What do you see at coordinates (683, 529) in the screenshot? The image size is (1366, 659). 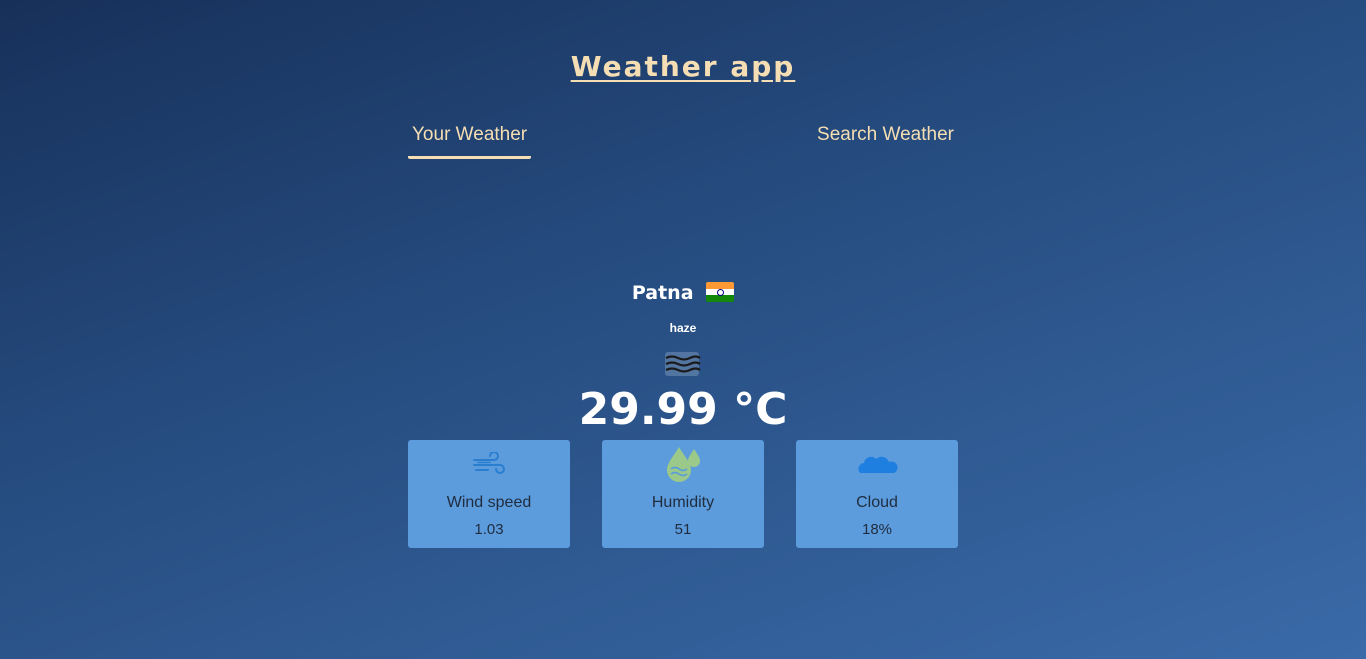 I see `humidity-value: 51` at bounding box center [683, 529].